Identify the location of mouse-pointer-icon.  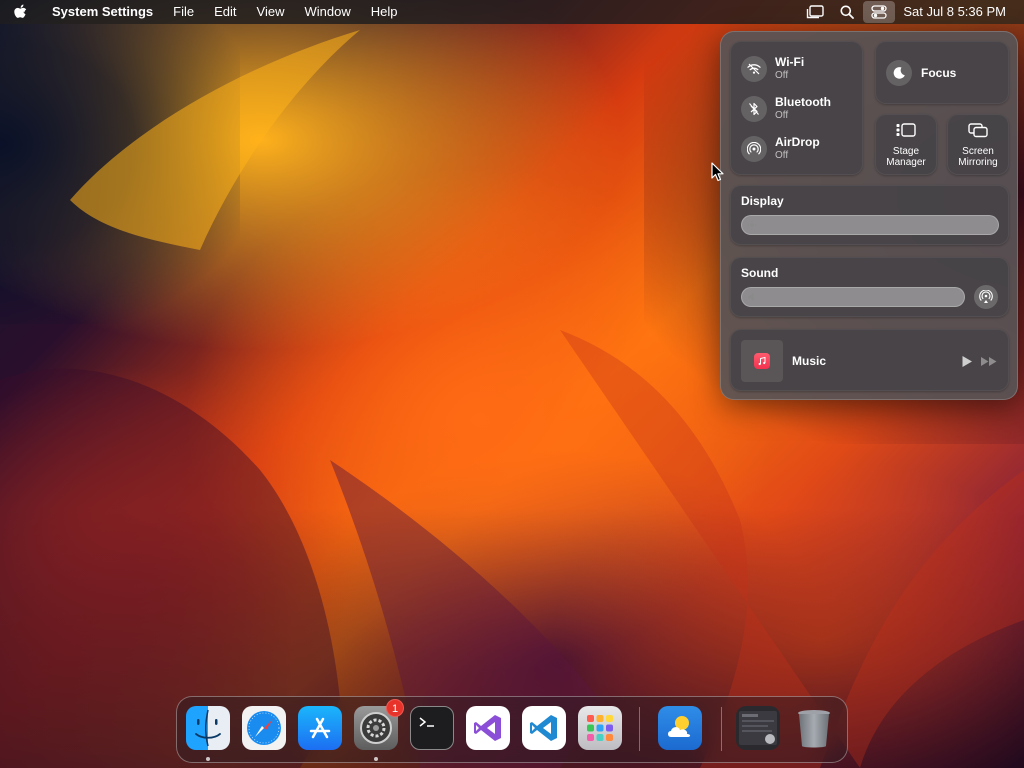
(717, 172).